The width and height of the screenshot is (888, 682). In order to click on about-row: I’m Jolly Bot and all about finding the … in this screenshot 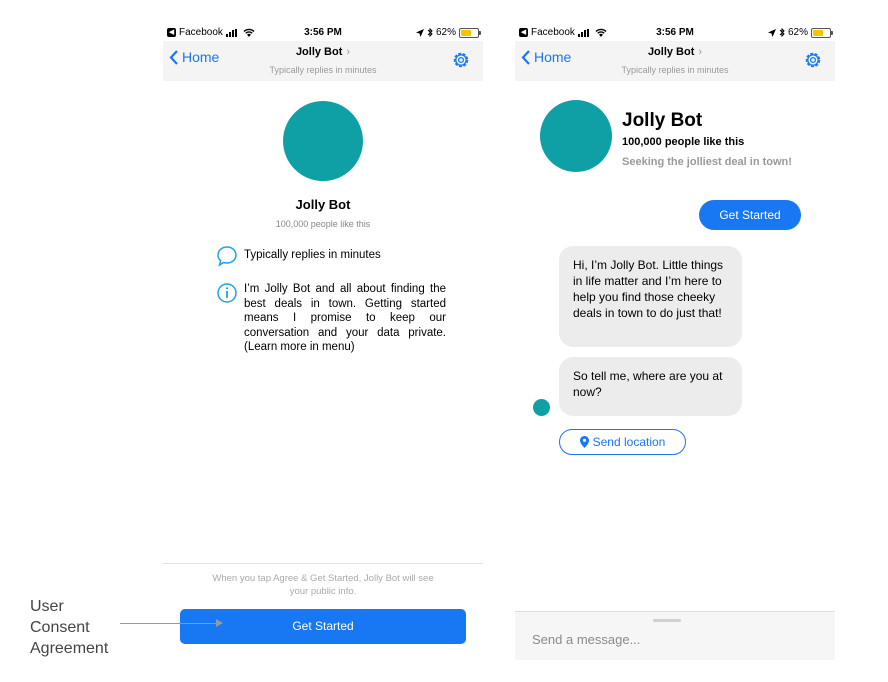, I will do `click(331, 318)`.